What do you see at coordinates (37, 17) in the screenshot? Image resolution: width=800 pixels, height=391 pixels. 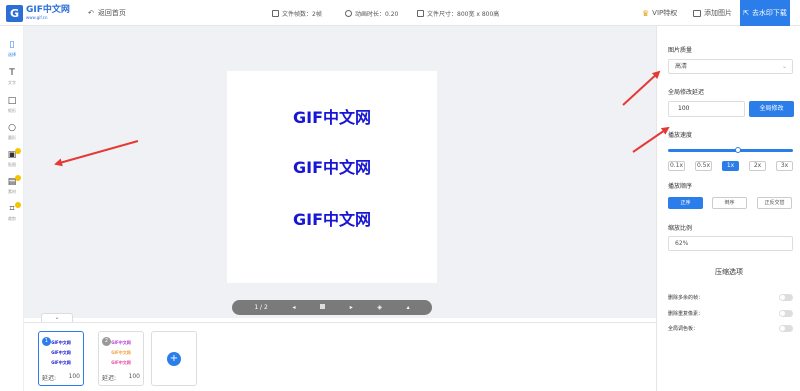 I see `logo-url: www.gif.cn` at bounding box center [37, 17].